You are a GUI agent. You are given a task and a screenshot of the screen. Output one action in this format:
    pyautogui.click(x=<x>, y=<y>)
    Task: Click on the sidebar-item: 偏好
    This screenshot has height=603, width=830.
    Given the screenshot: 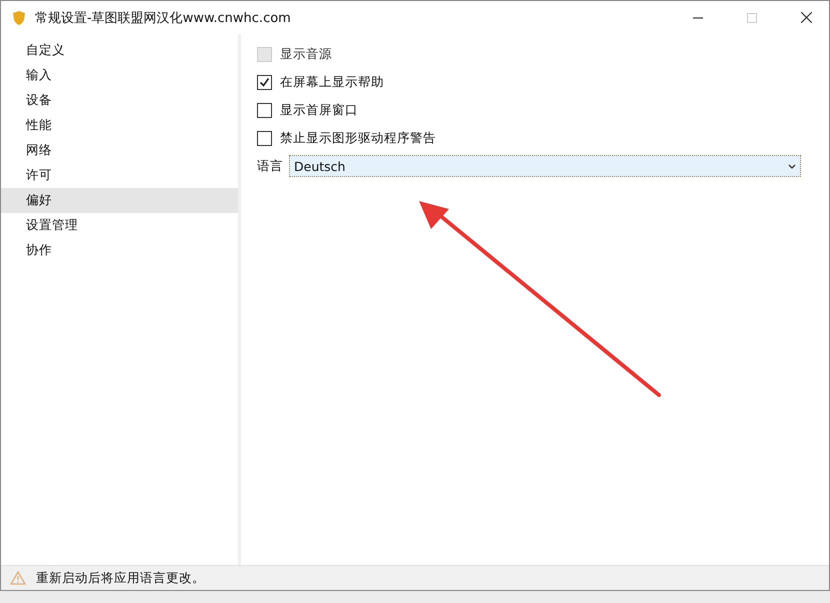 What is the action you would take?
    pyautogui.click(x=119, y=200)
    